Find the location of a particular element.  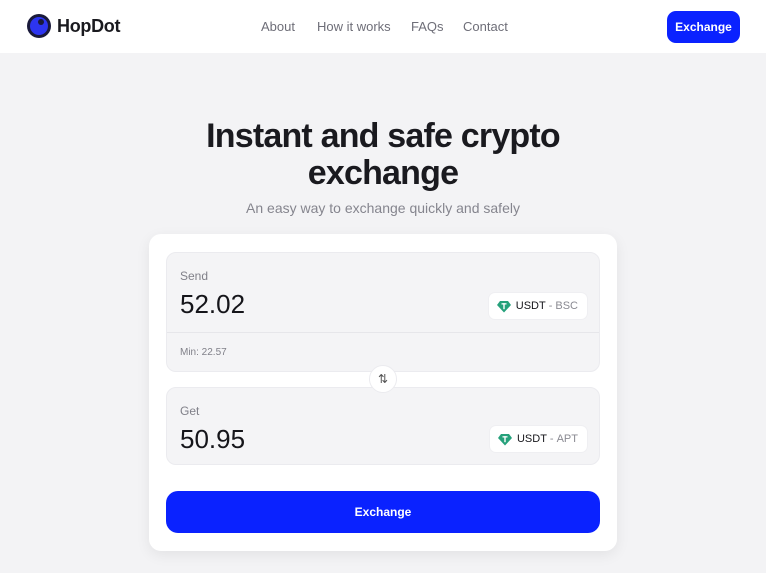

get-label: Get is located at coordinates (190, 411).